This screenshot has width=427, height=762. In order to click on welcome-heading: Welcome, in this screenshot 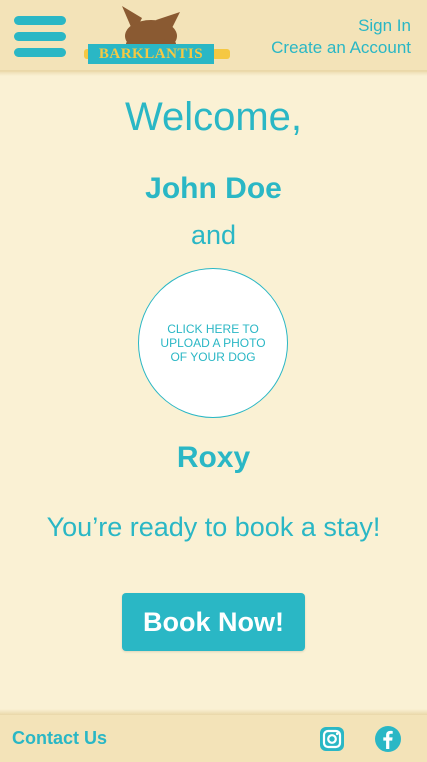, I will do `click(213, 117)`.